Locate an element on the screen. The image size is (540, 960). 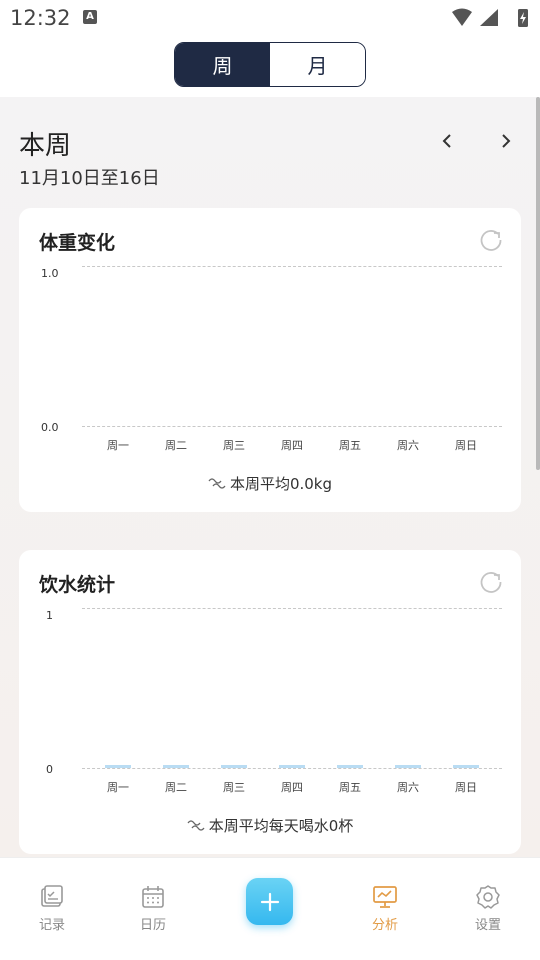
y-tick-label: 0.0 is located at coordinates (50, 427).